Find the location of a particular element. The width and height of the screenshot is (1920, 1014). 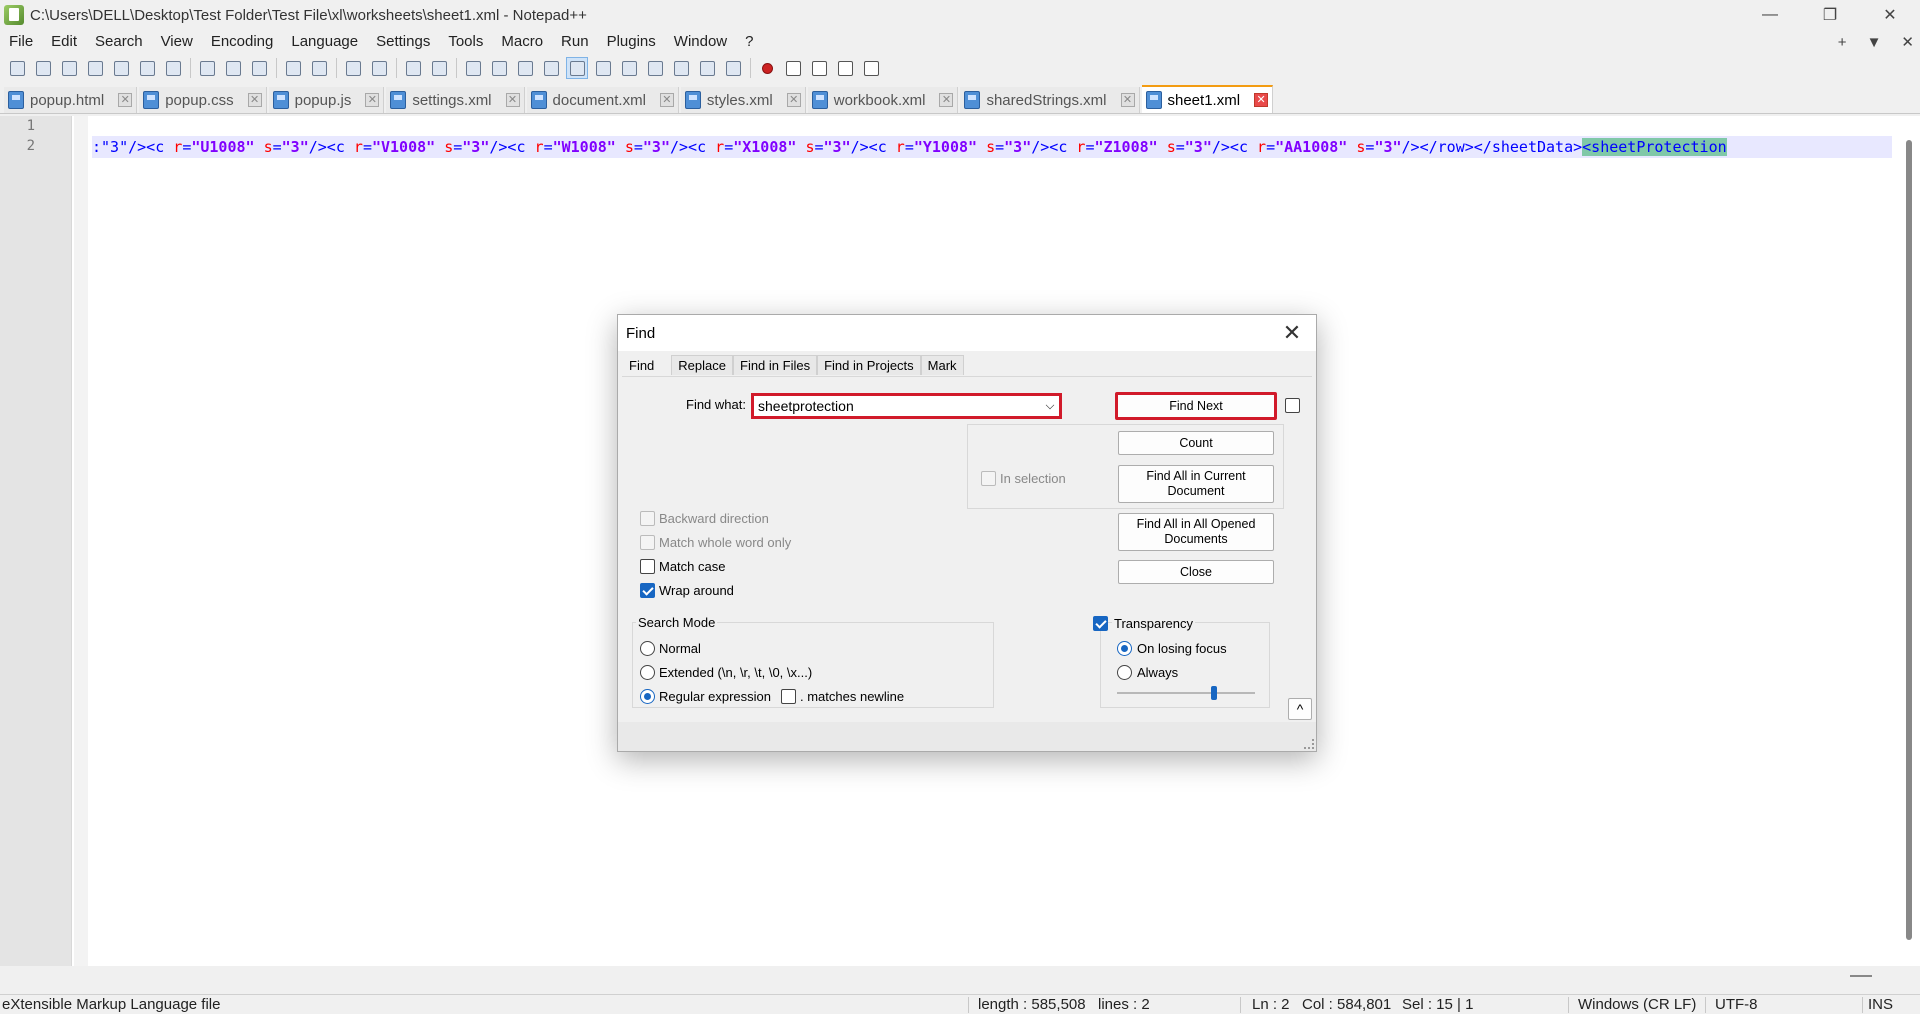

undo-icon is located at coordinates (293, 68).